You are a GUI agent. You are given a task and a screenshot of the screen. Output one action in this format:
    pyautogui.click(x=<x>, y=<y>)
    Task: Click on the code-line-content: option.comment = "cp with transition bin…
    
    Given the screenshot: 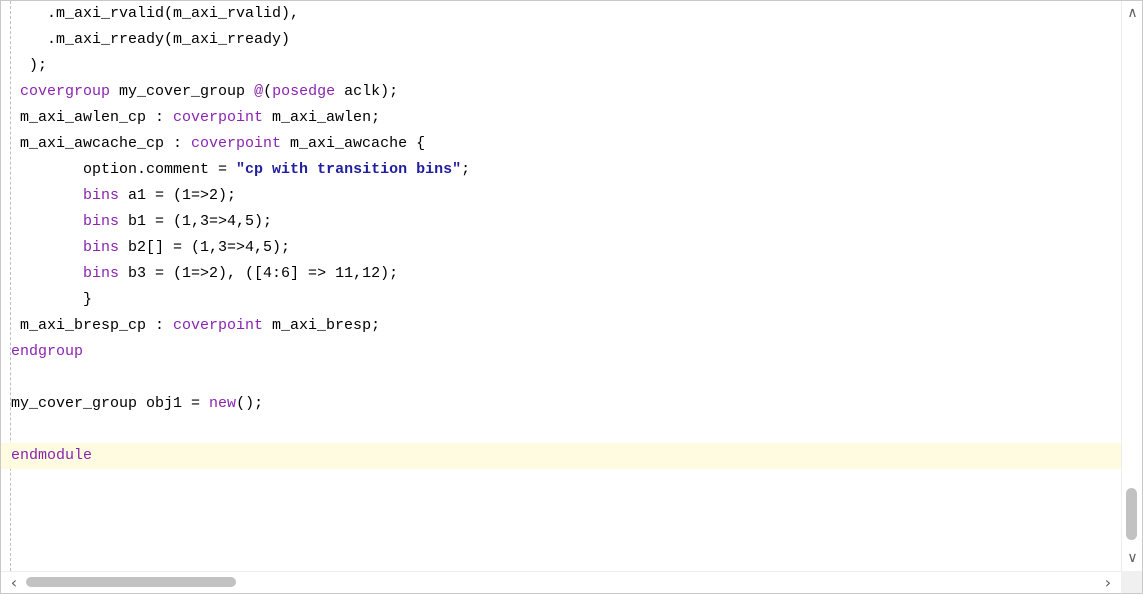 What is the action you would take?
    pyautogui.click(x=235, y=169)
    